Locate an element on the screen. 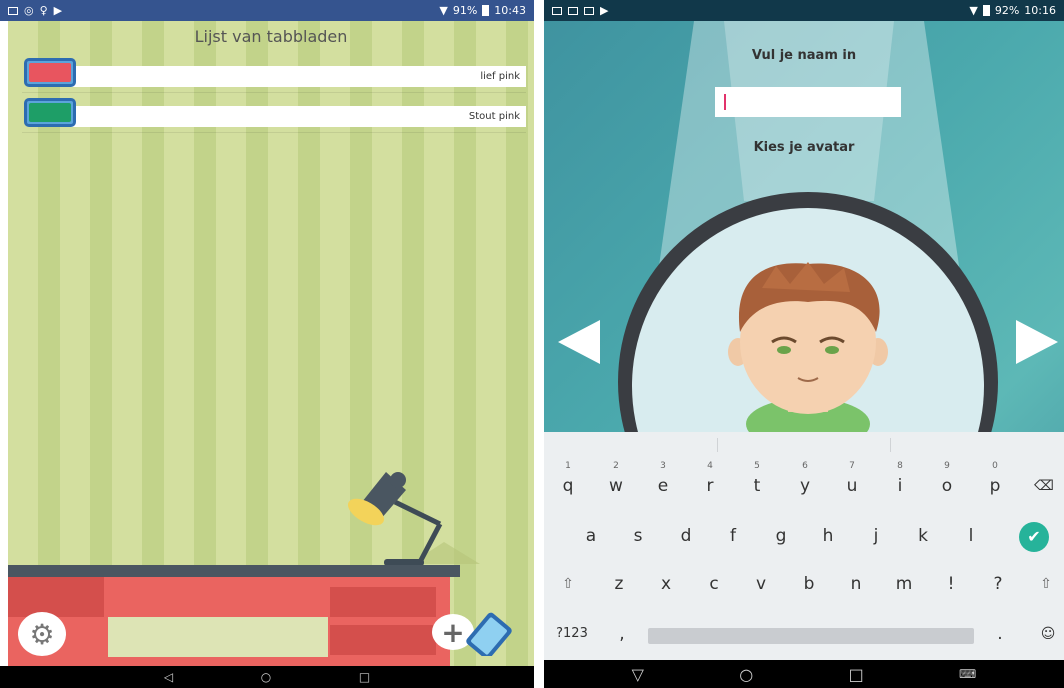 The width and height of the screenshot is (1064, 688). back-button: ◁ is located at coordinates (168, 677).